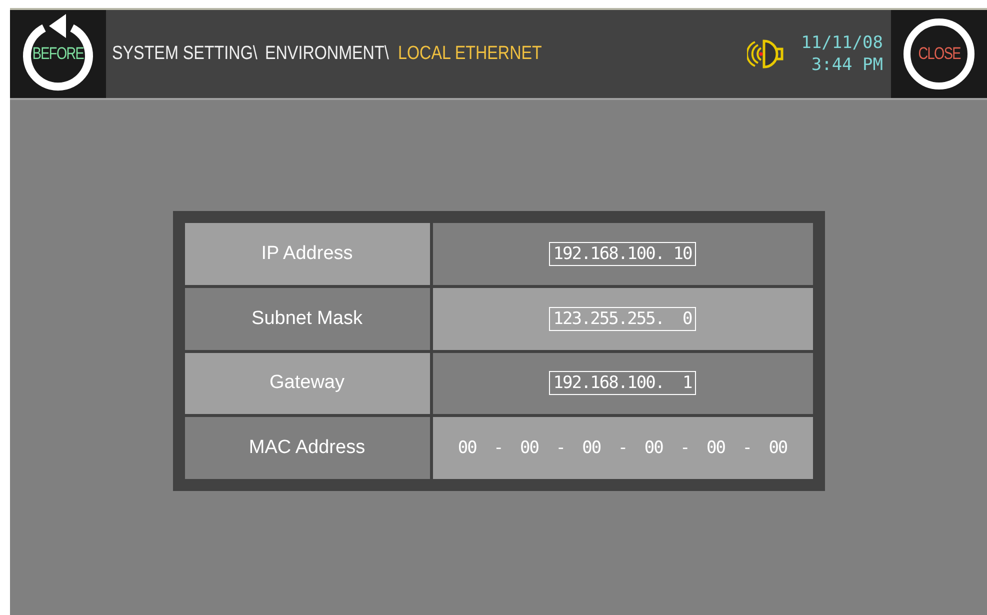  What do you see at coordinates (327, 54) in the screenshot?
I see `breadcrumb-item: ENVIRONMENT\` at bounding box center [327, 54].